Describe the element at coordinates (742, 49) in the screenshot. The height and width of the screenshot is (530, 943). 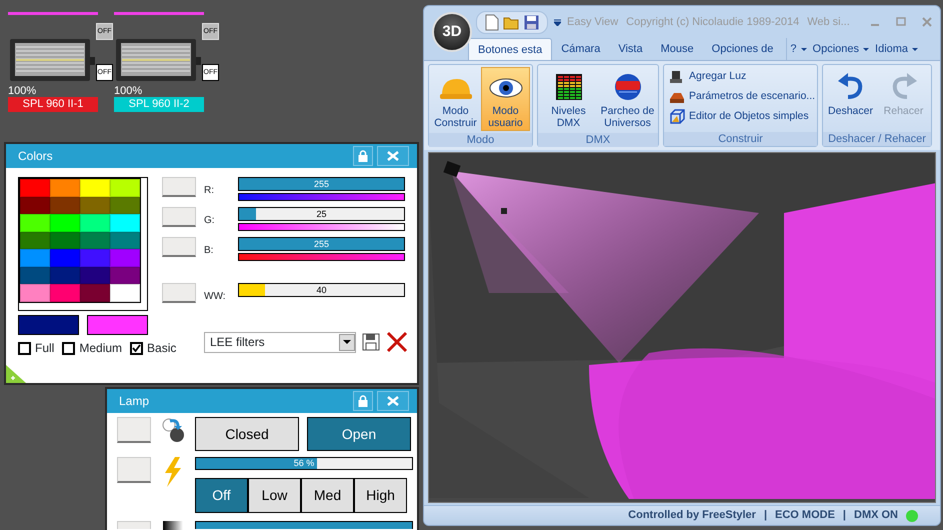
I see `ribbon-tab: Opciones de` at that location.